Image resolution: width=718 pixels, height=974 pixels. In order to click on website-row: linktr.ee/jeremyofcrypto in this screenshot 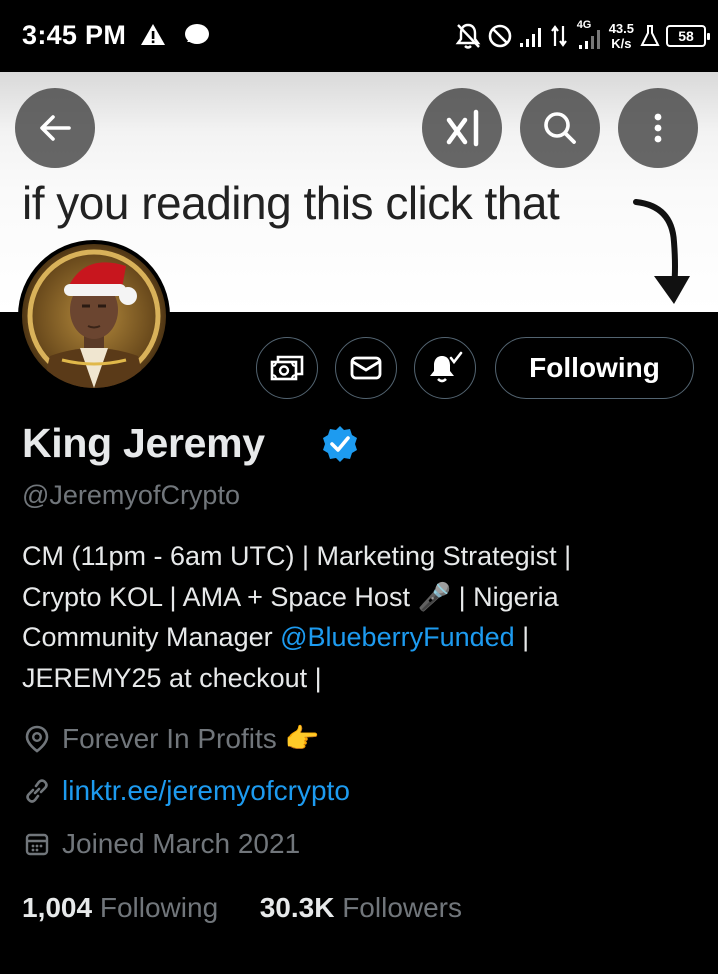, I will do `click(186, 791)`.